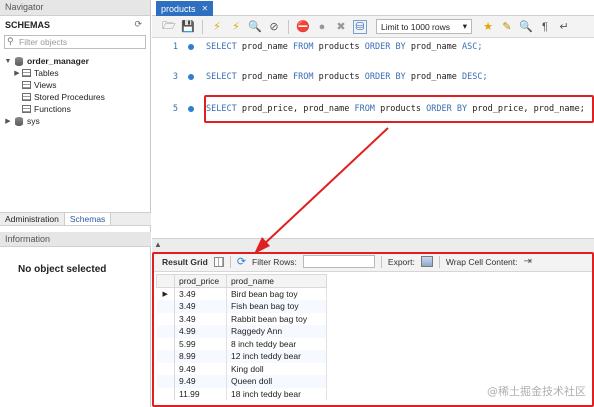 The height and width of the screenshot is (407, 594). Describe the element at coordinates (528, 261) in the screenshot. I see `wrap-cell-icon: ⇥` at that location.